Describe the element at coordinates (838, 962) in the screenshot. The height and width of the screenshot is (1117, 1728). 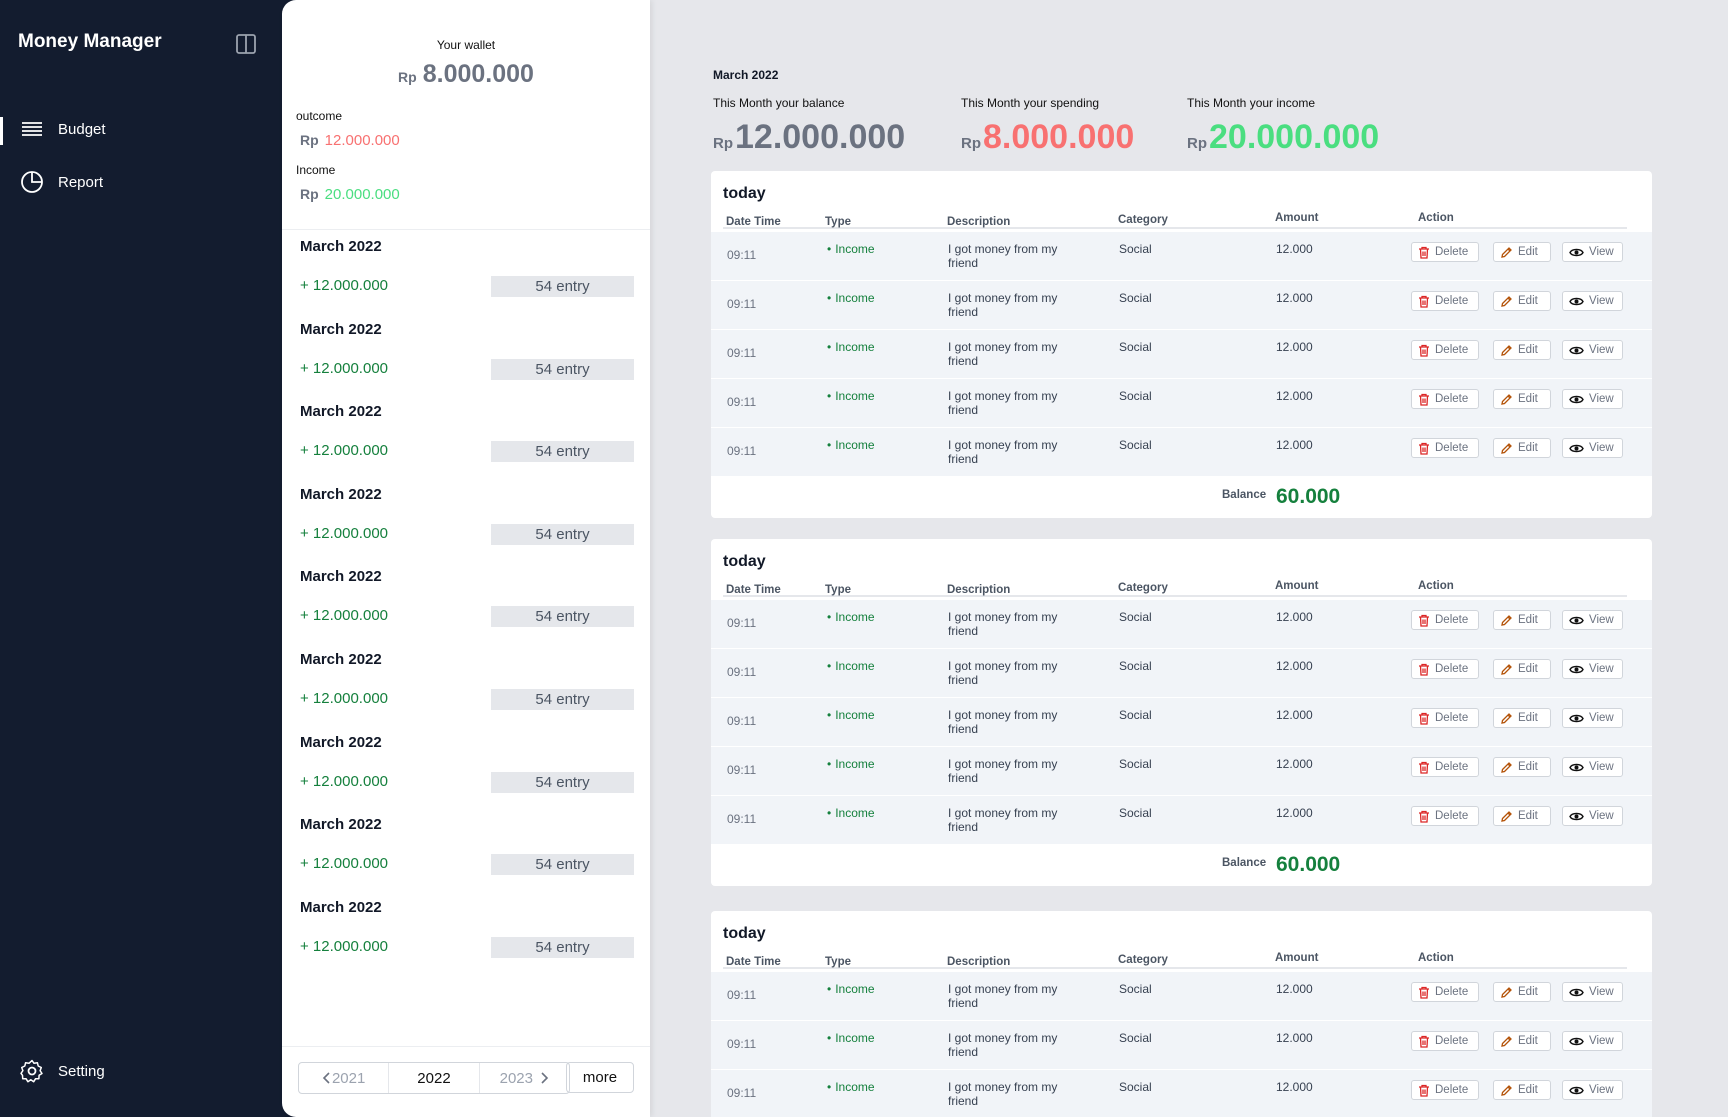
I see `column-header: Type` at that location.